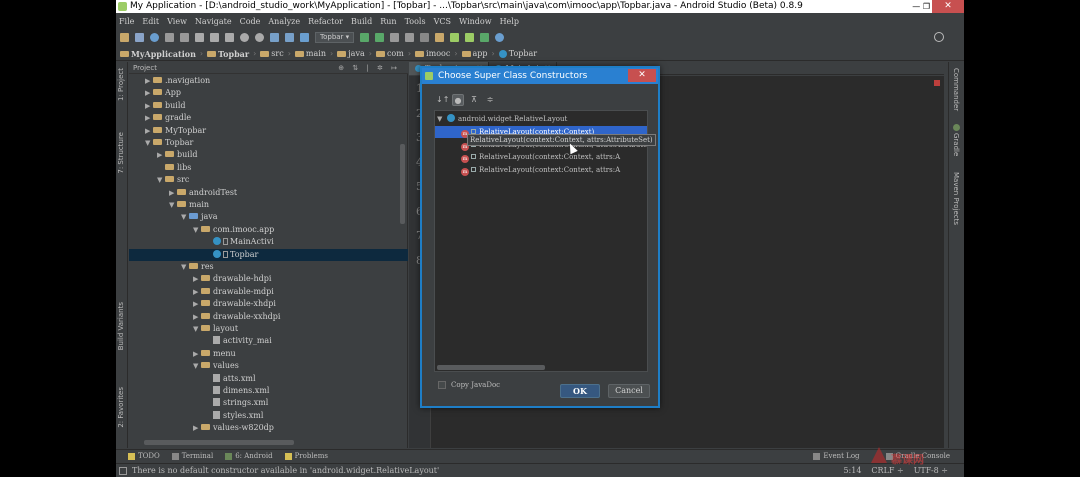 This screenshot has height=477, width=1080. Describe the element at coordinates (121, 84) in the screenshot. I see `project-tool-button: 1: Project` at that location.